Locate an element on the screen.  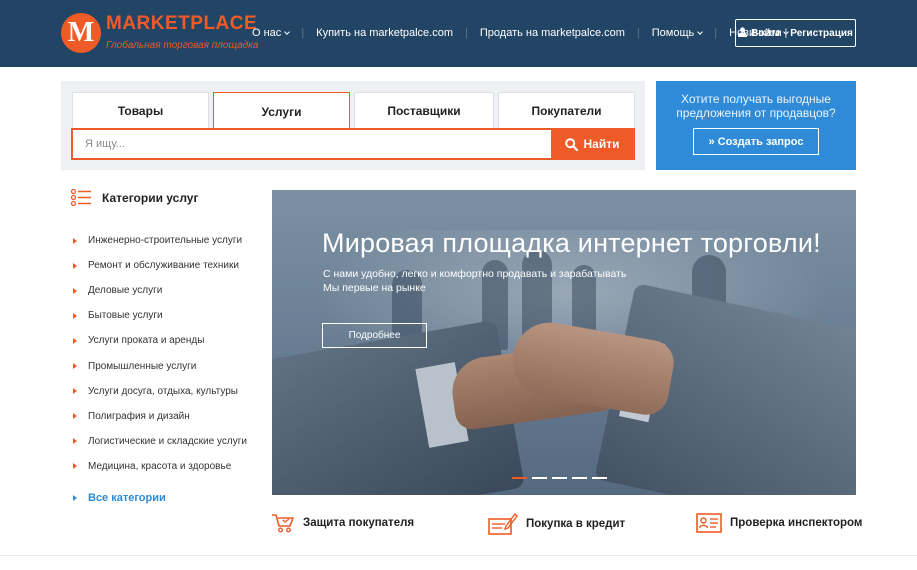
more-details-button: Подробнее is located at coordinates (374, 335).